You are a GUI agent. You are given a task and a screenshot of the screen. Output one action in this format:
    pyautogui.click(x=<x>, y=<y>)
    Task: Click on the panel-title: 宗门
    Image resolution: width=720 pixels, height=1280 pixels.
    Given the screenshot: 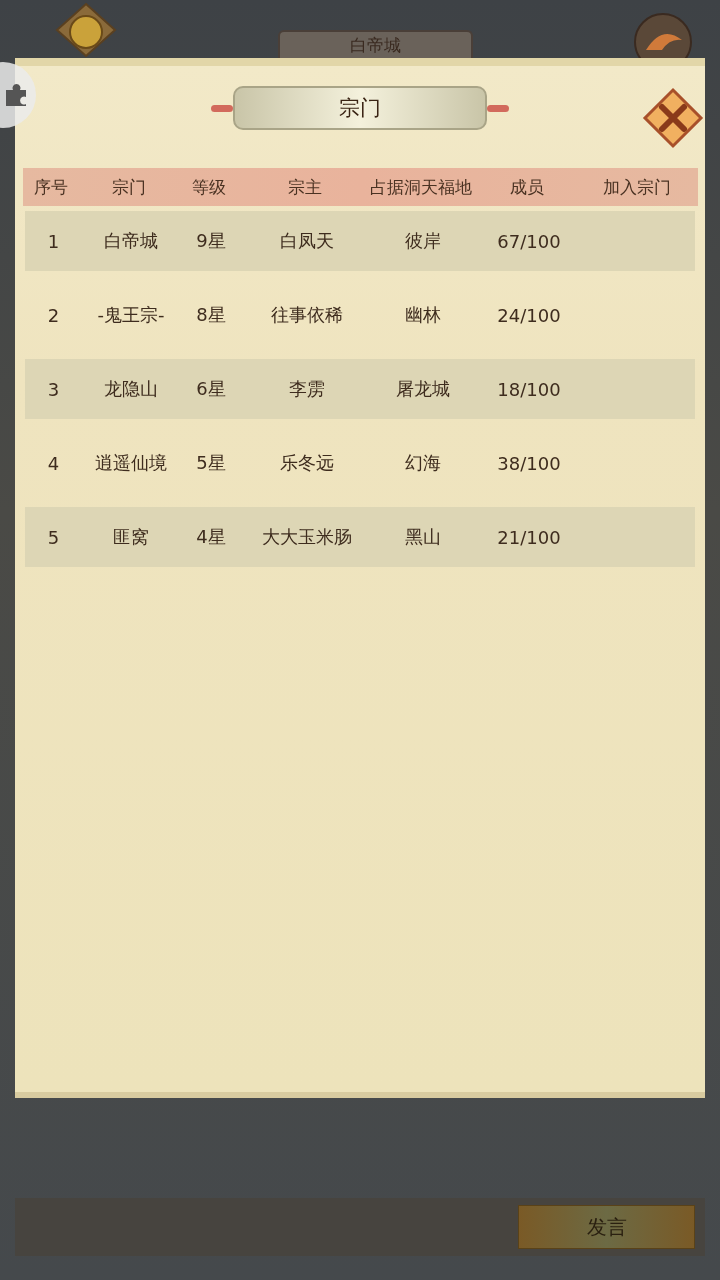 What is the action you would take?
    pyautogui.click(x=360, y=108)
    